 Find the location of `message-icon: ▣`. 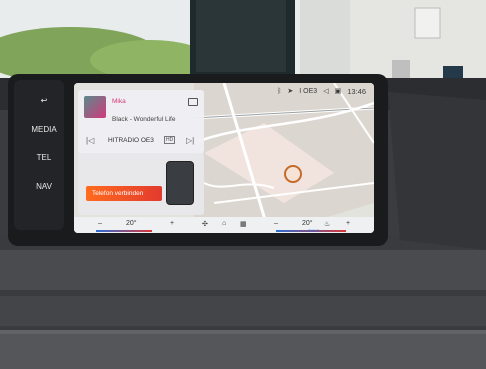

message-icon: ▣ is located at coordinates (338, 91).